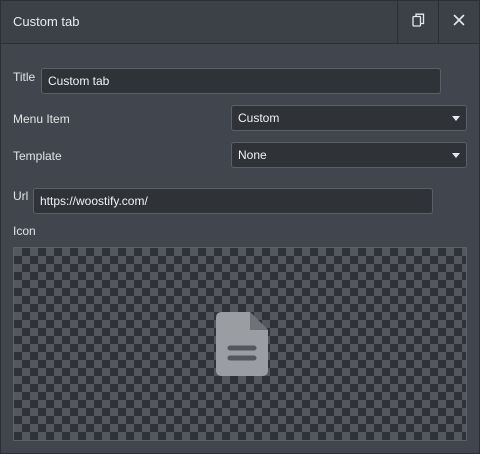 This screenshot has height=454, width=480. I want to click on document-icon, so click(242, 346).